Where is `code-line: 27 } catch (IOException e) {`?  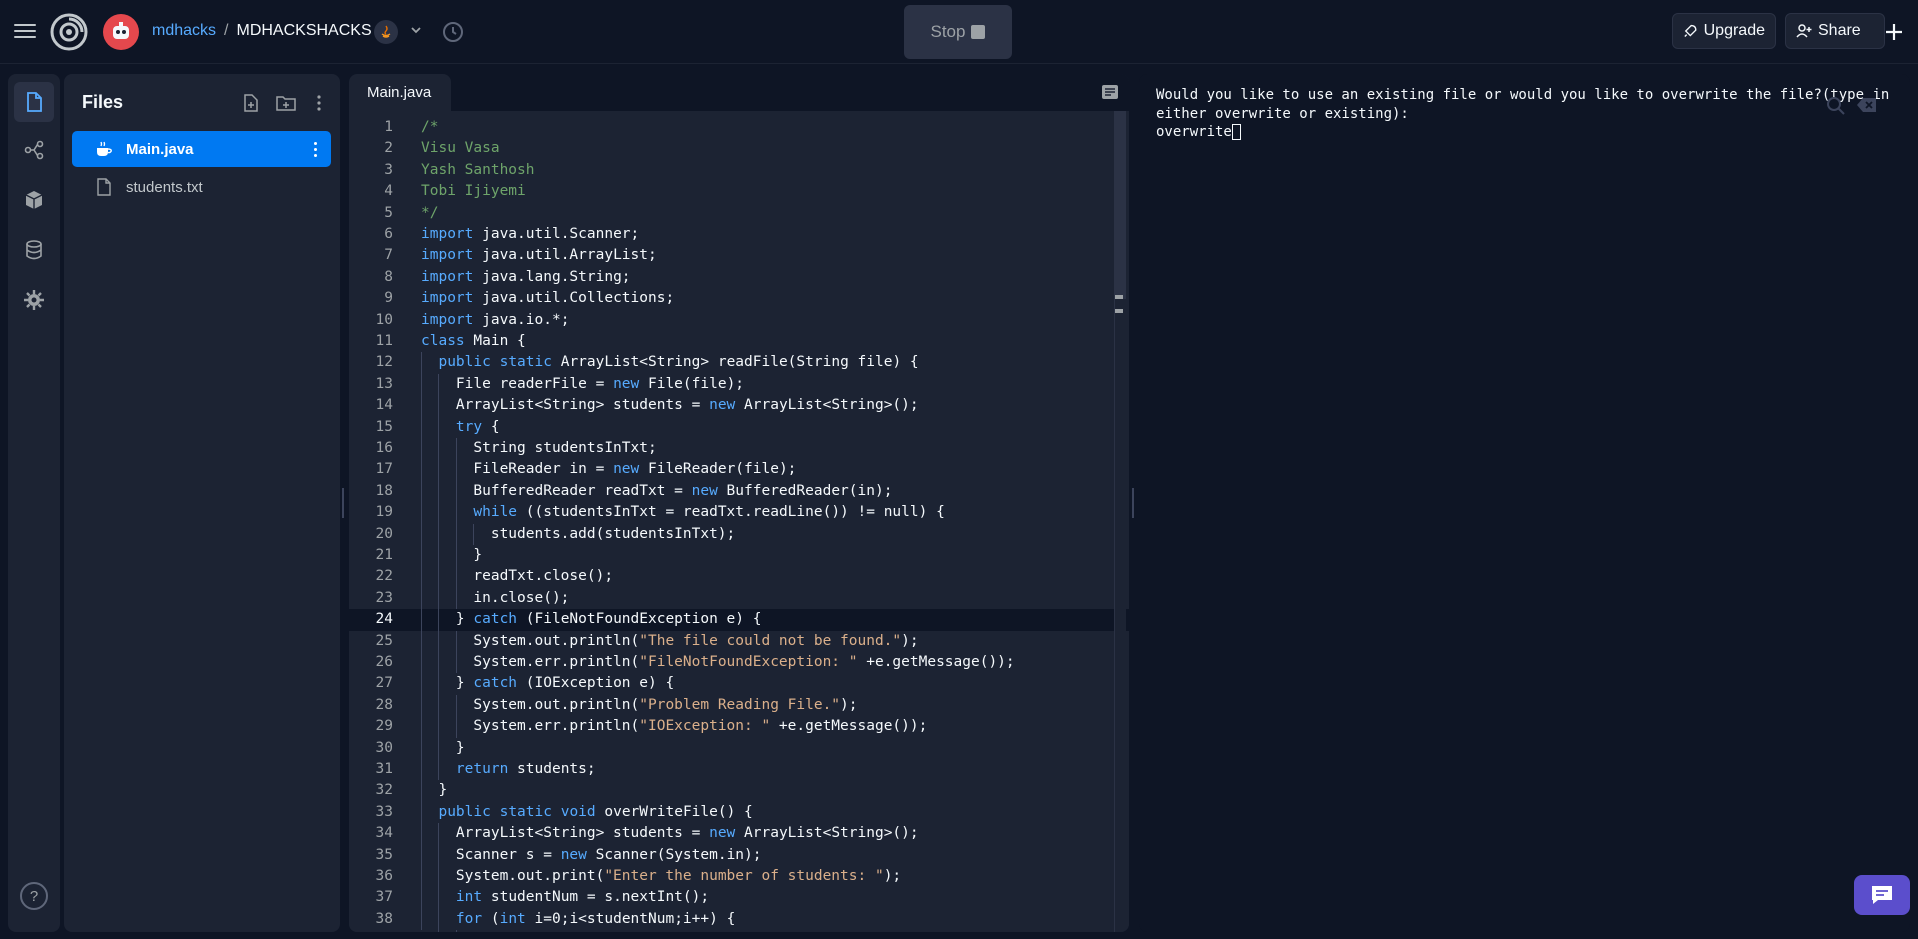 code-line: 27 } catch (IOException e) { is located at coordinates (739, 683).